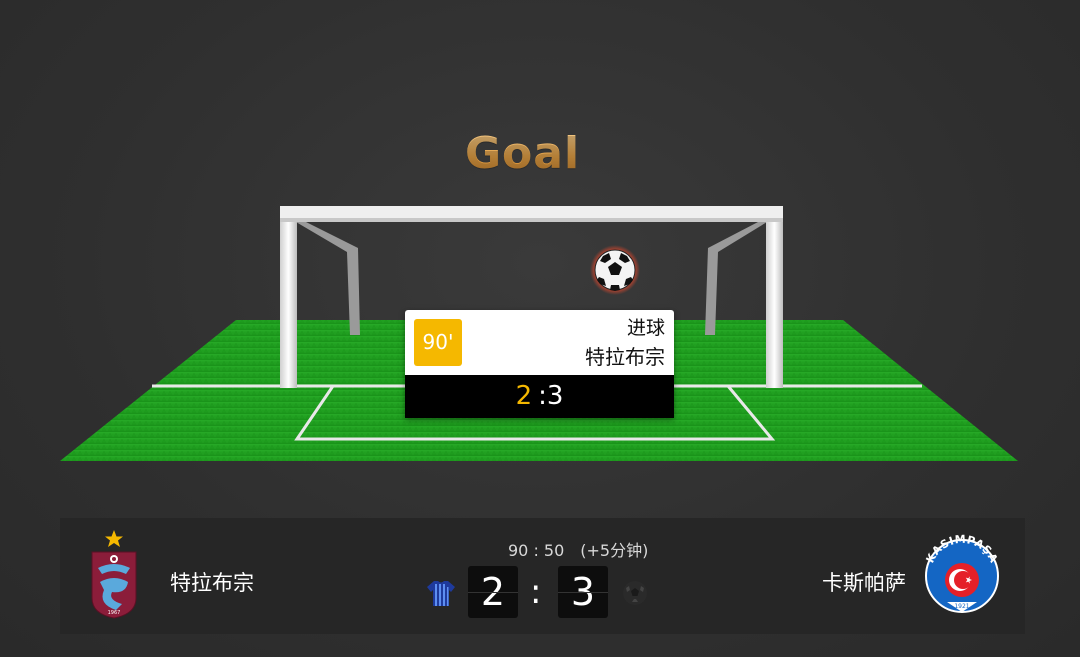  I want to click on event-home-score: 2, so click(524, 396).